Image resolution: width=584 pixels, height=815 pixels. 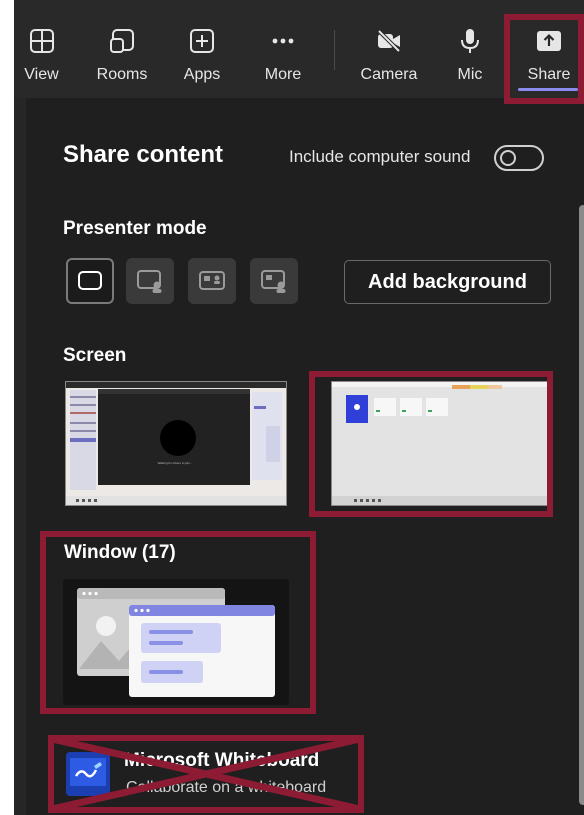 What do you see at coordinates (470, 41) in the screenshot?
I see `microphone-icon` at bounding box center [470, 41].